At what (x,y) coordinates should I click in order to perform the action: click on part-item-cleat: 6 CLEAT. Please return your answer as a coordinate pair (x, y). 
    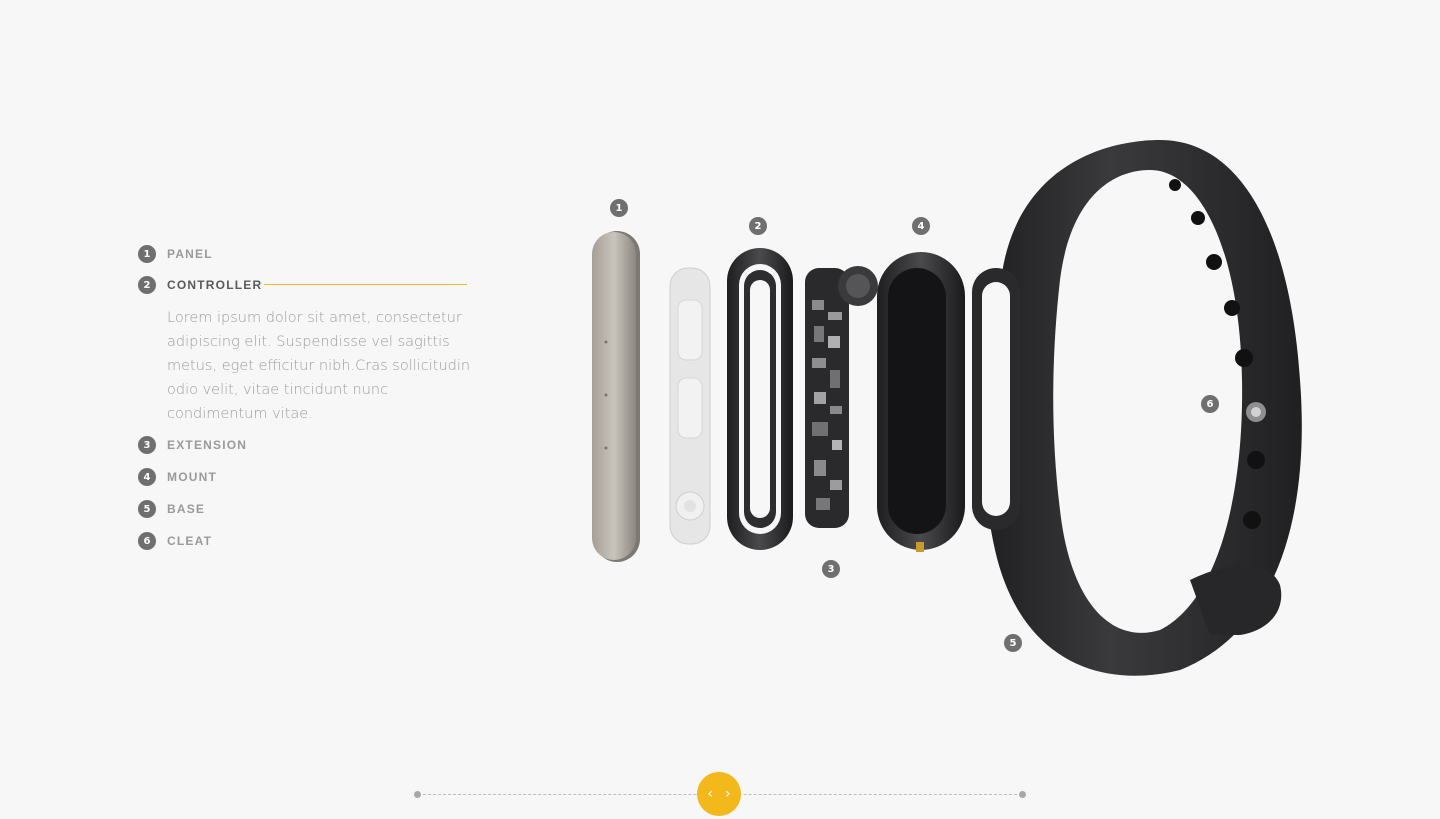
    Looking at the image, I should click on (175, 541).